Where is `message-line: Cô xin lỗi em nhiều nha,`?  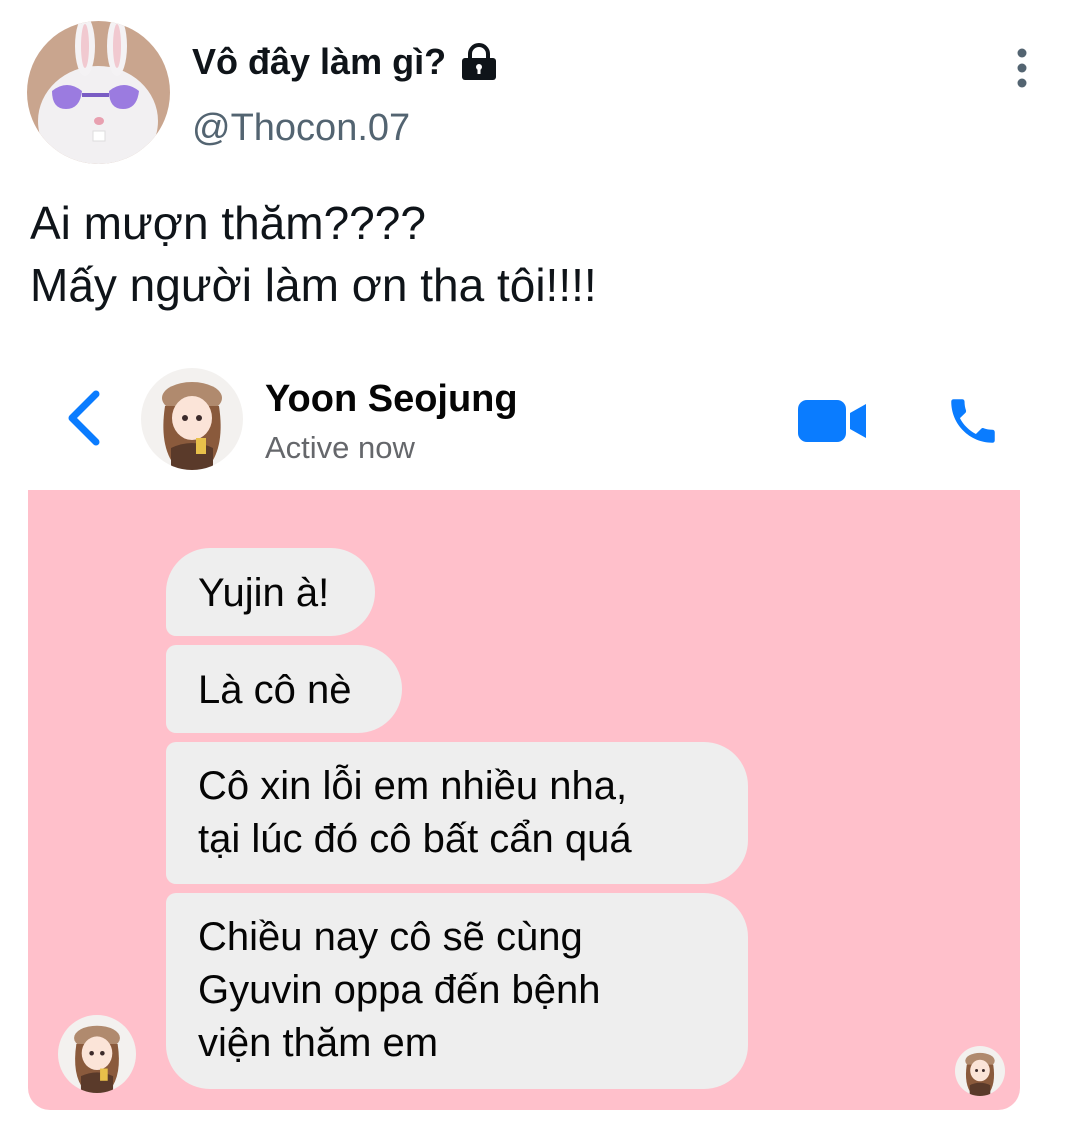
message-line: Cô xin lỗi em nhiều nha, is located at coordinates (413, 786).